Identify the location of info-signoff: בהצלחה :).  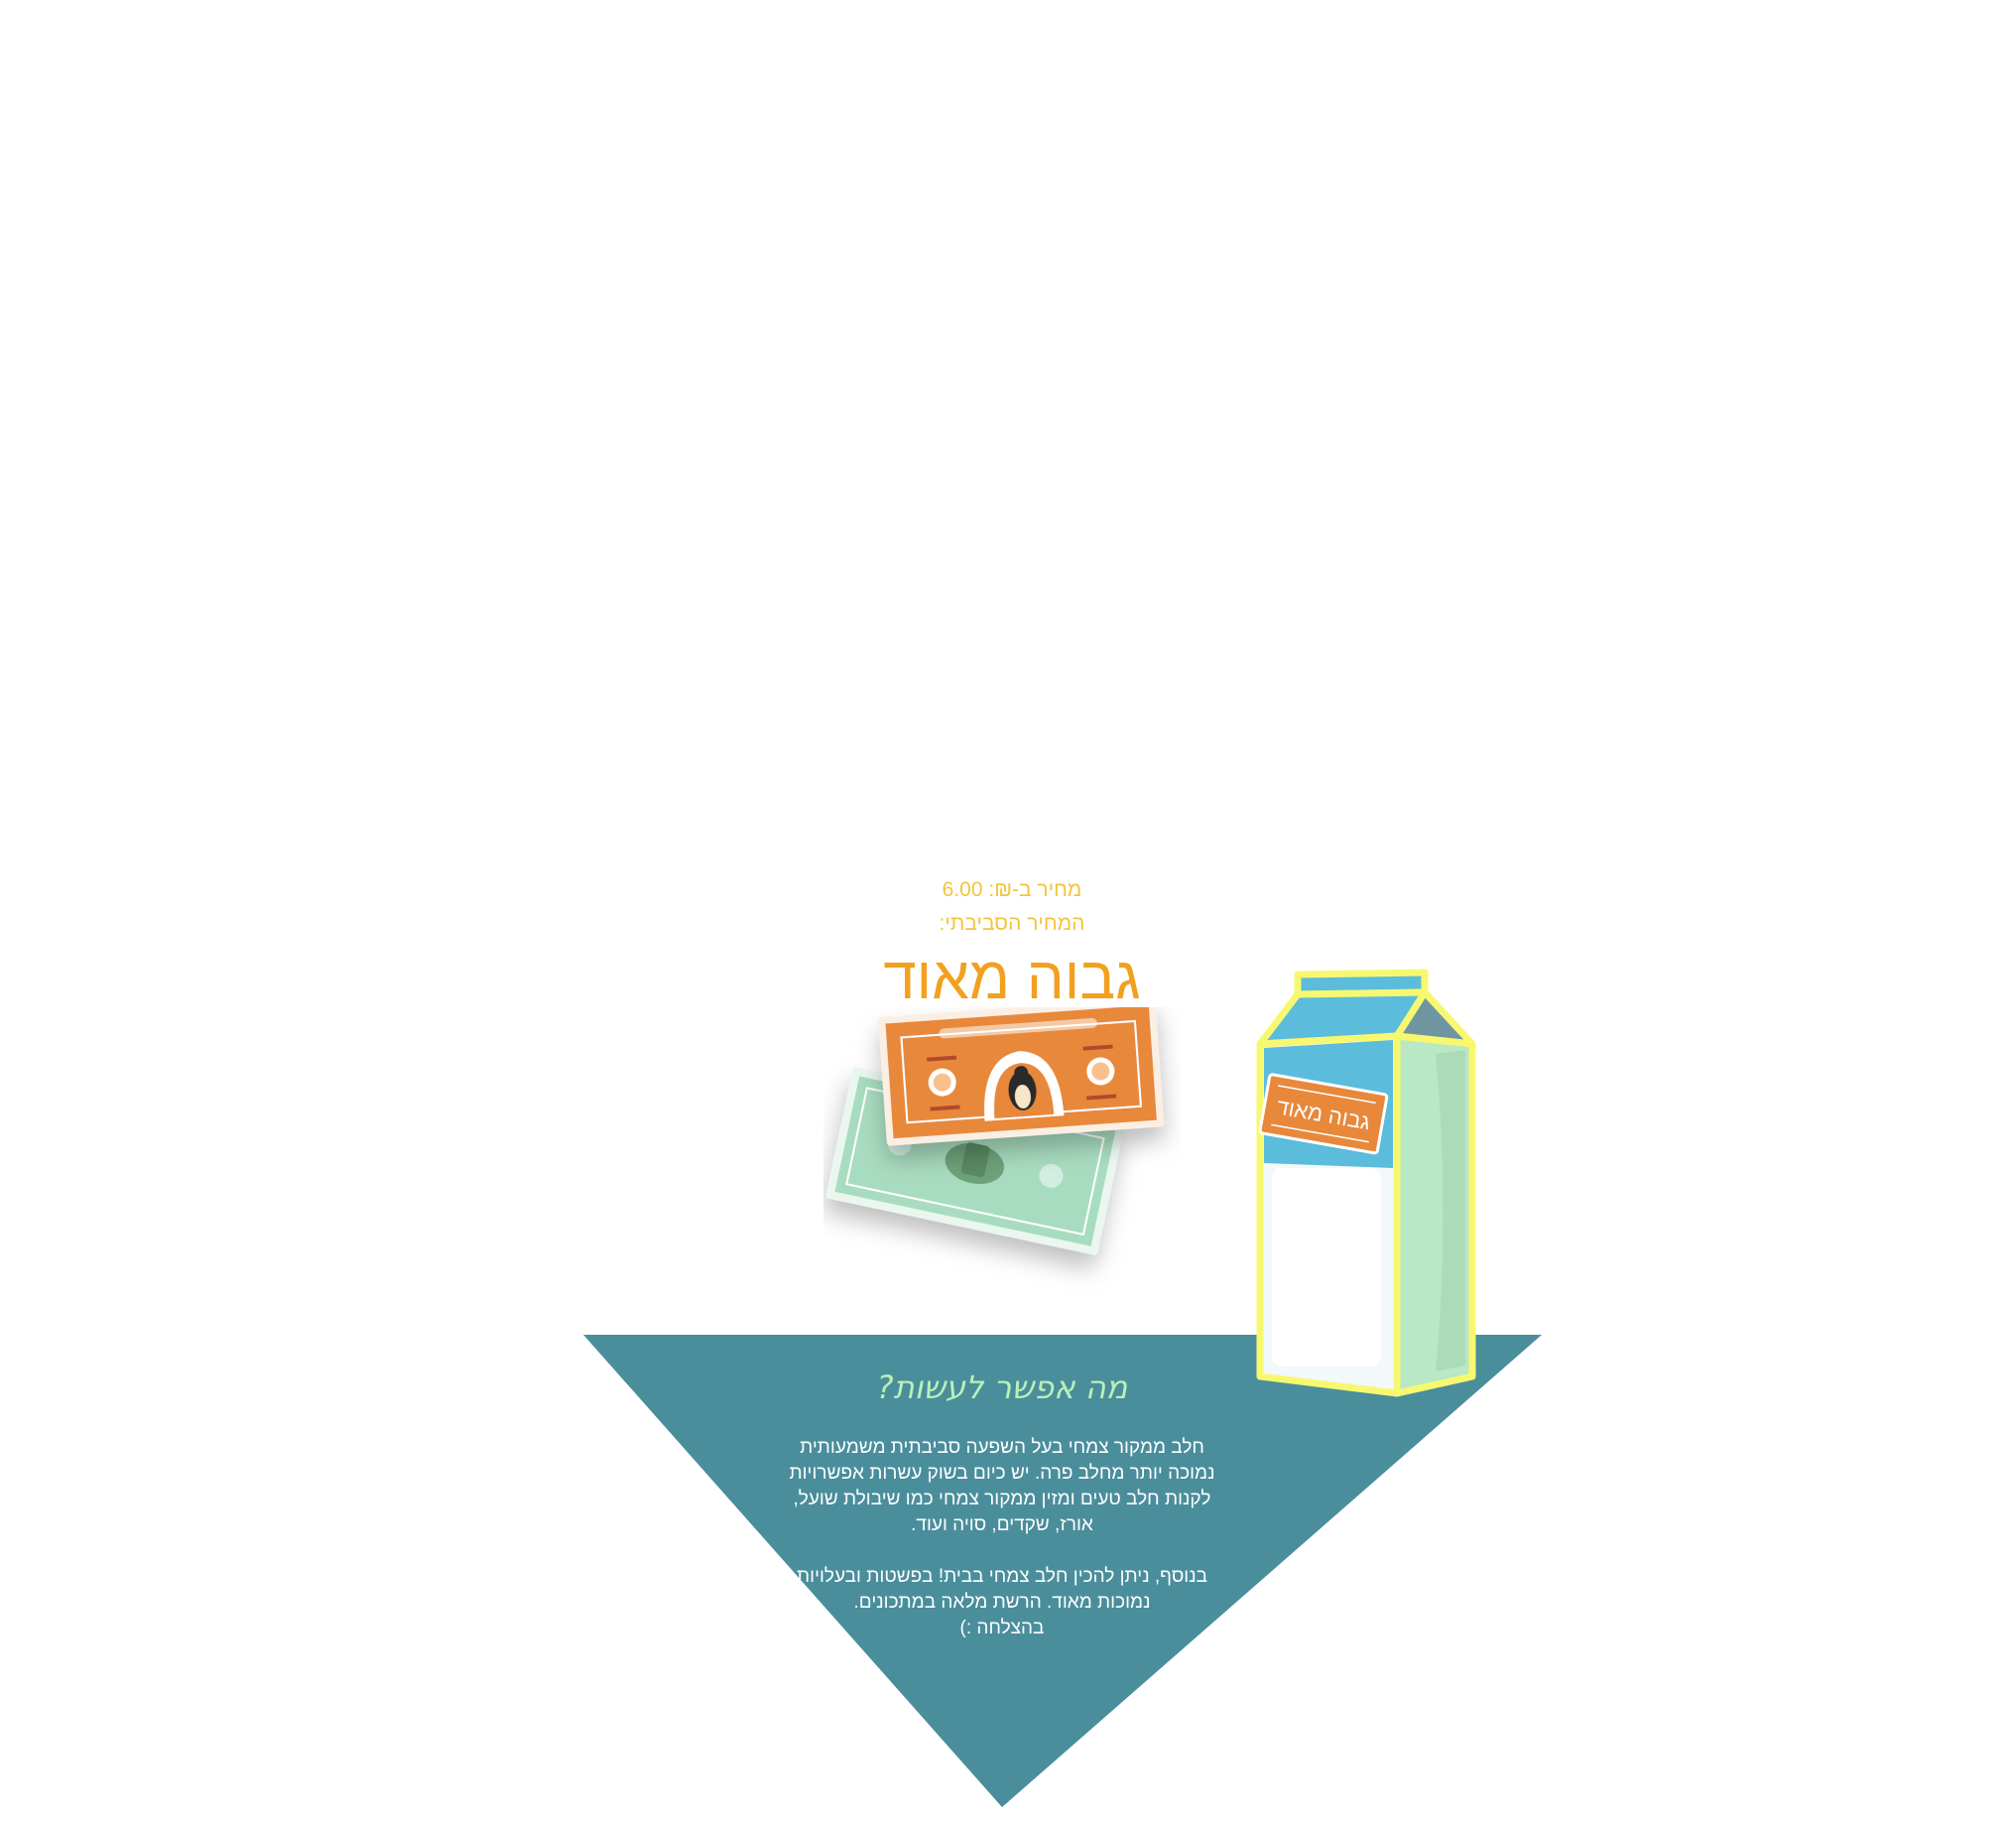
(1002, 1628).